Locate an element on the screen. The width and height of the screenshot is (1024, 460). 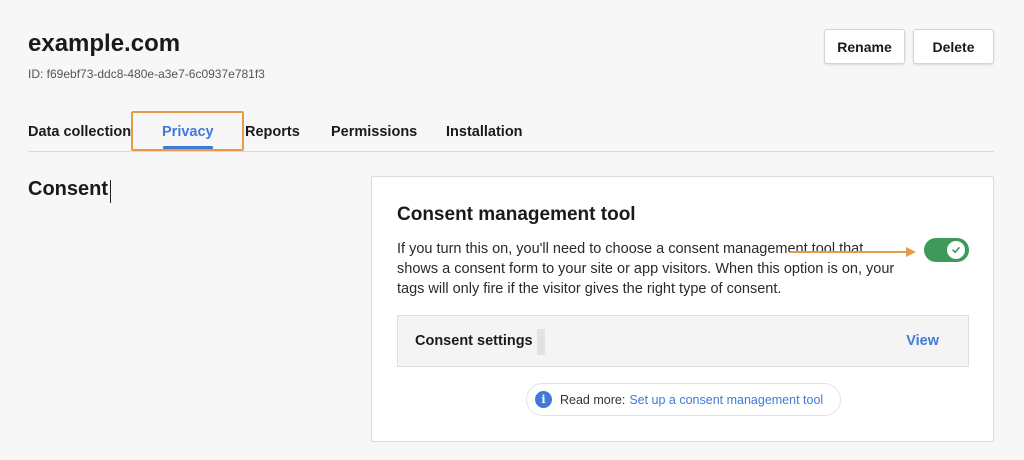
consent-settings-label: Consent settings is located at coordinates (474, 341).